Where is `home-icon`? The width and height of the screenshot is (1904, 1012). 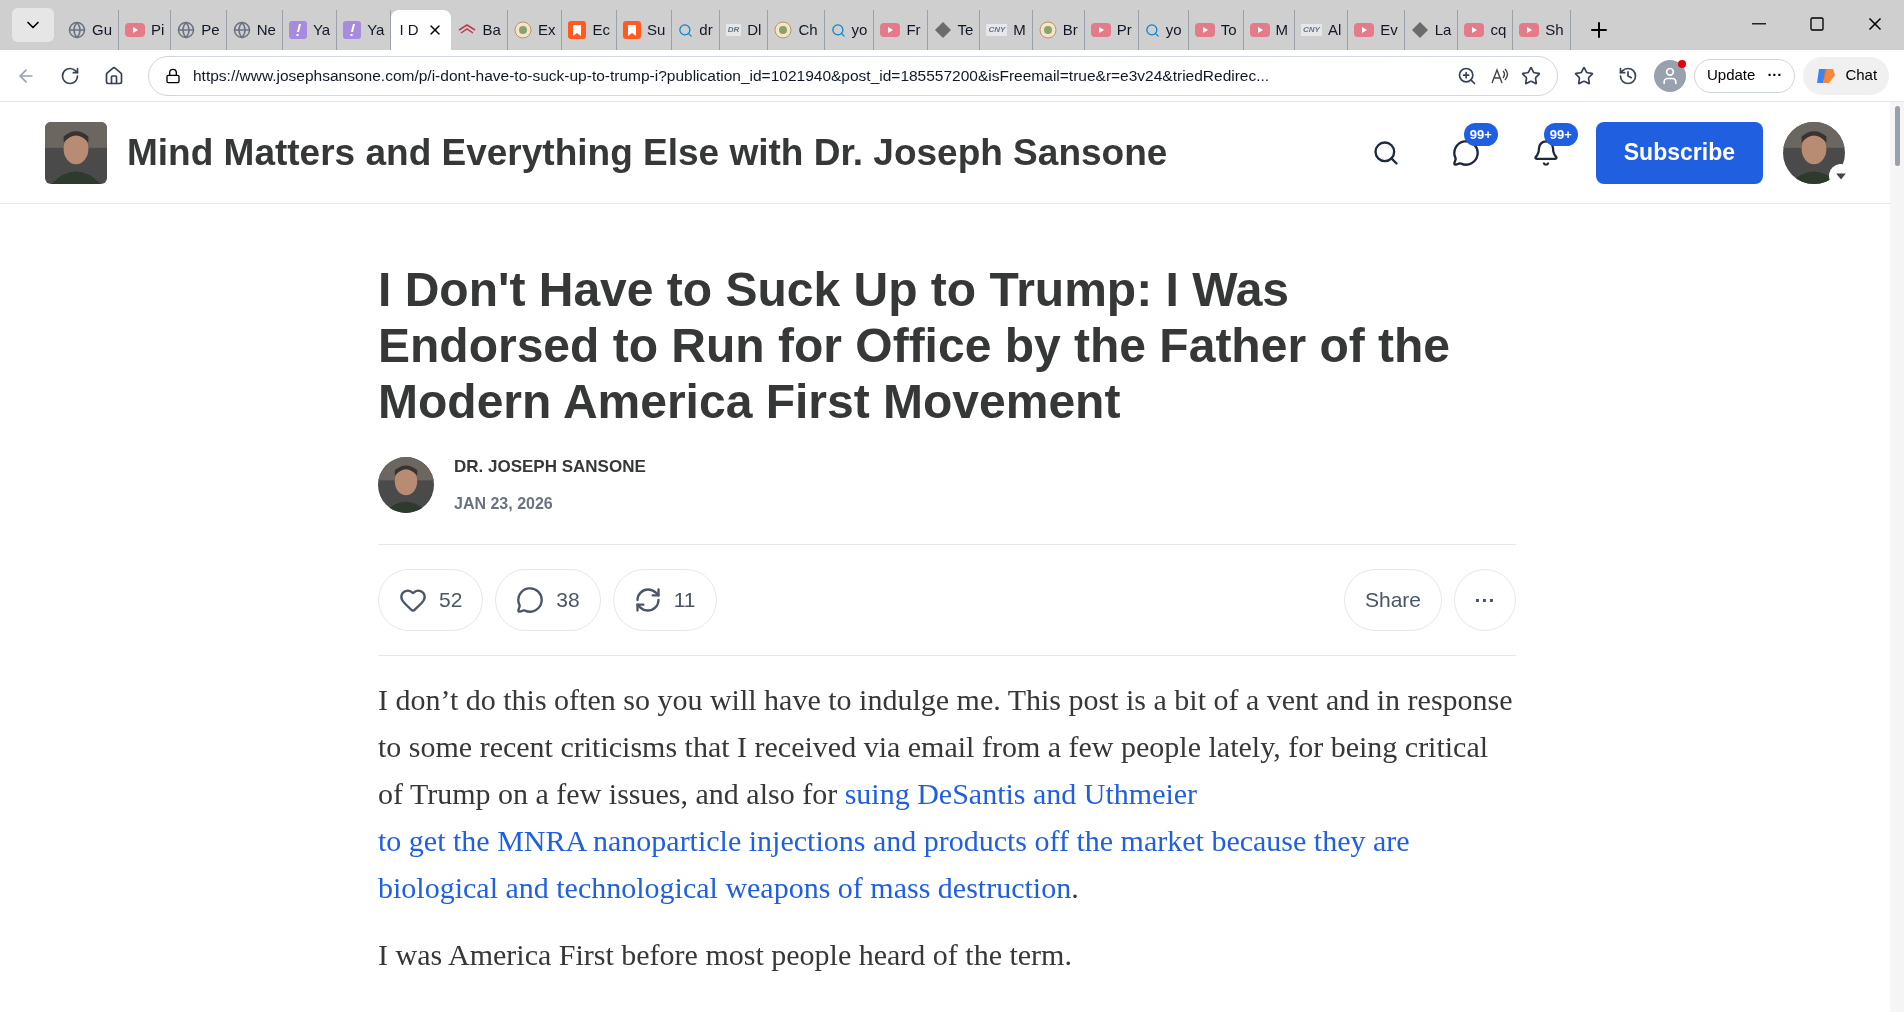
home-icon is located at coordinates (114, 75).